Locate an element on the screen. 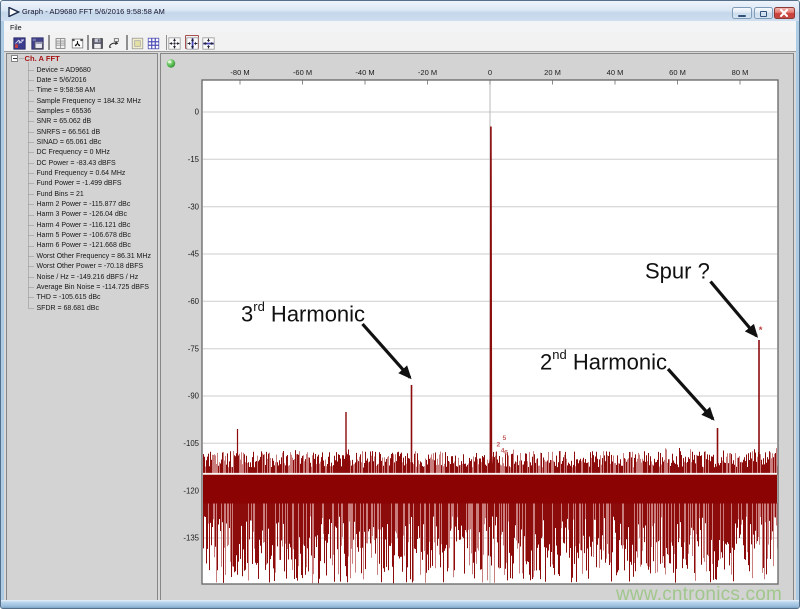 The image size is (800, 609). svg-text: -45 is located at coordinates (194, 254).